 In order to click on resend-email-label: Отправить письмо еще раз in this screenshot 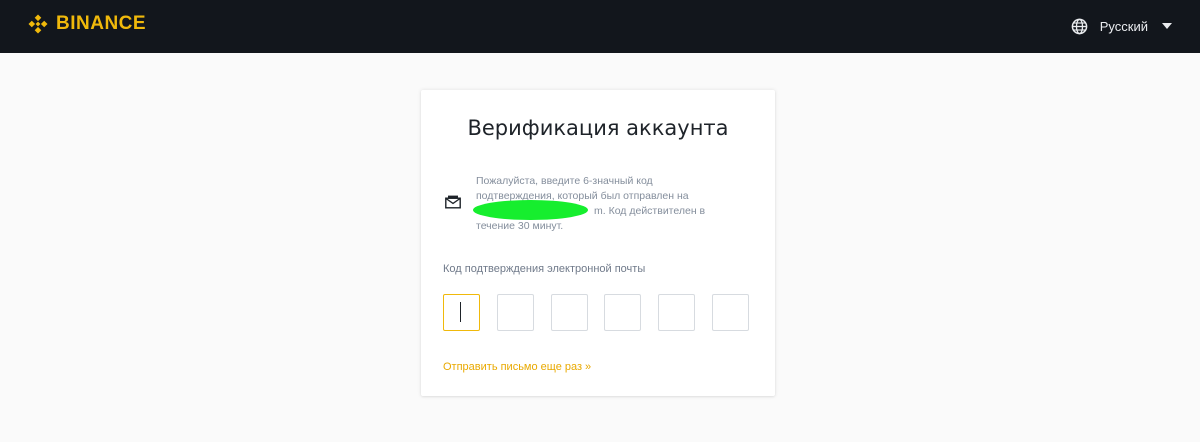, I will do `click(513, 367)`.